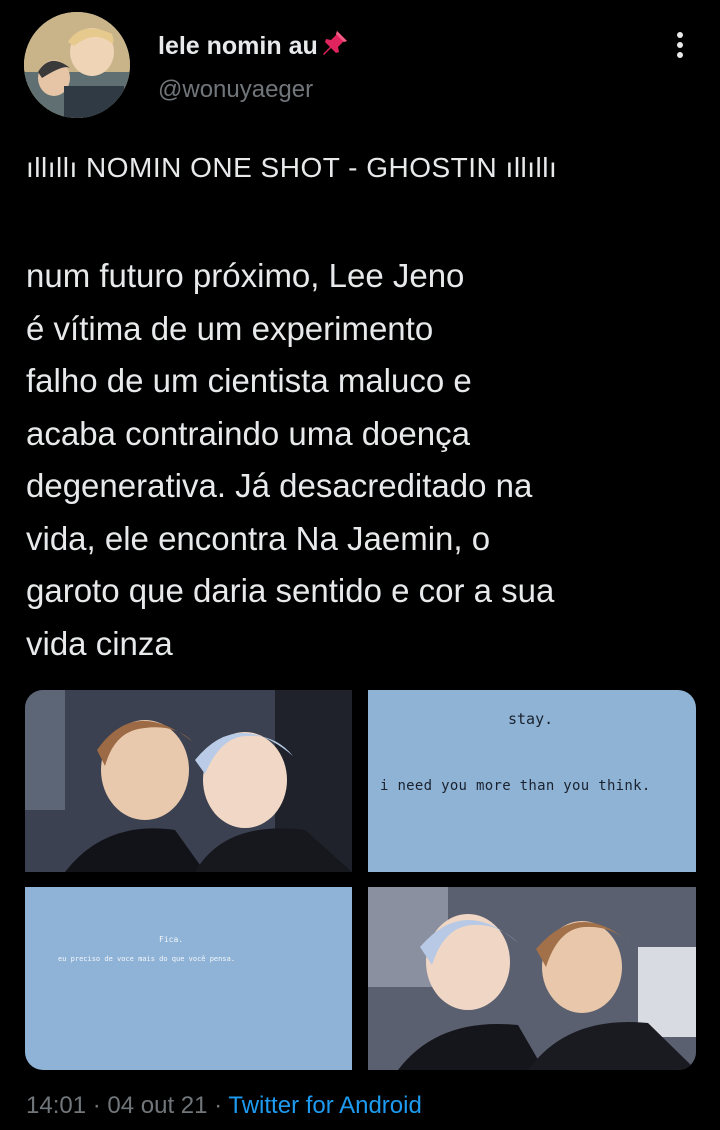  What do you see at coordinates (248, 433) in the screenshot?
I see `tweet-text-line: acaba contraindo uma doença` at bounding box center [248, 433].